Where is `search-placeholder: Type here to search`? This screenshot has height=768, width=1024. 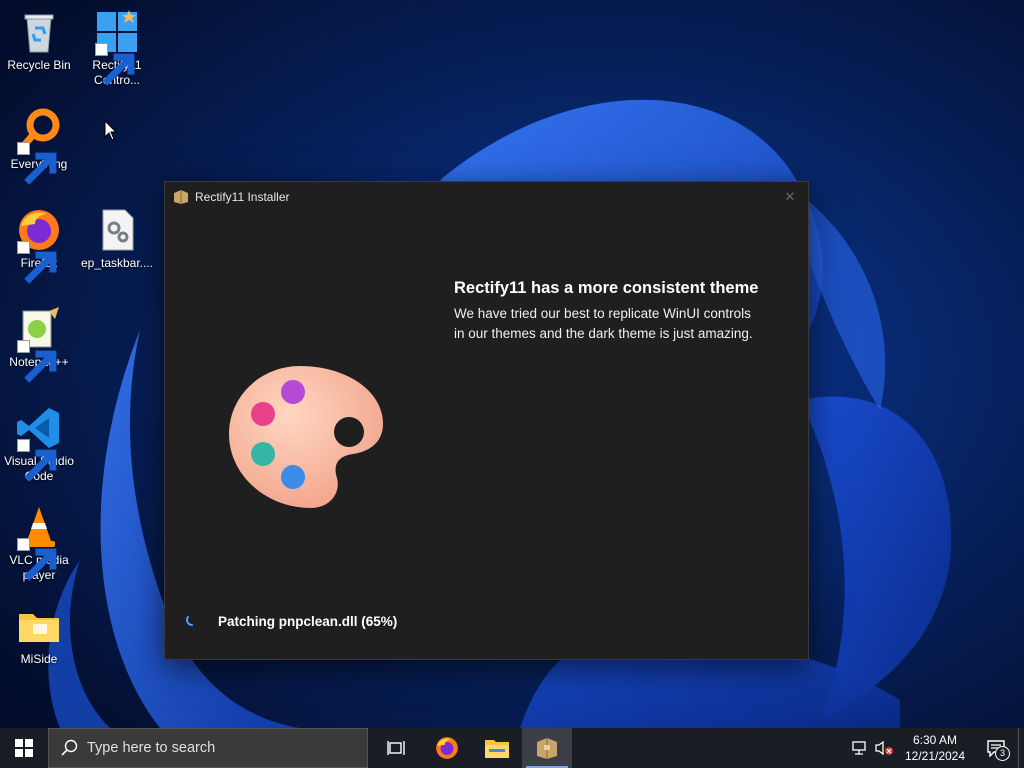 search-placeholder: Type here to search is located at coordinates (151, 748).